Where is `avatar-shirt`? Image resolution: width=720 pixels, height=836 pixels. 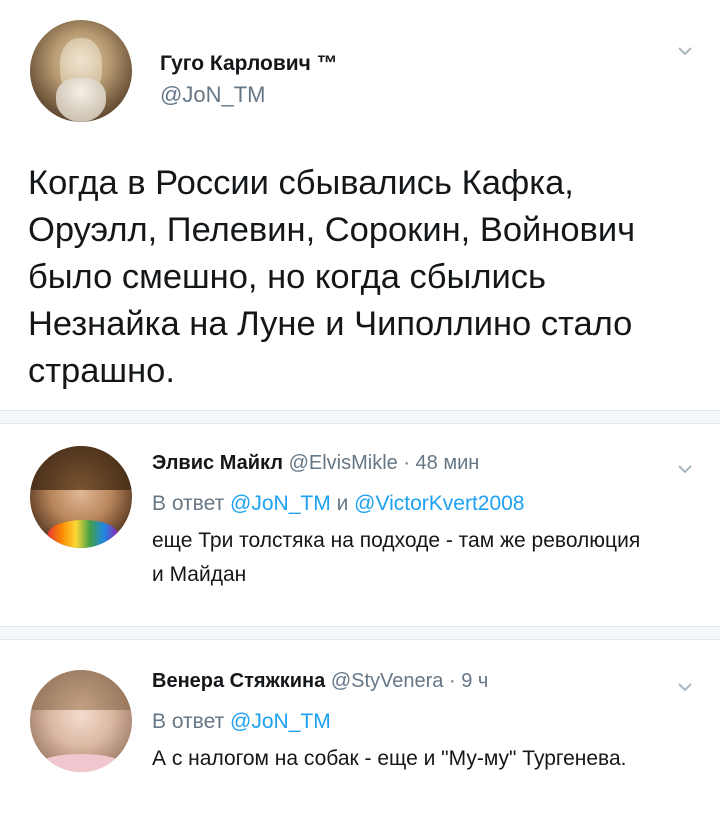
avatar-shirt is located at coordinates (81, 763).